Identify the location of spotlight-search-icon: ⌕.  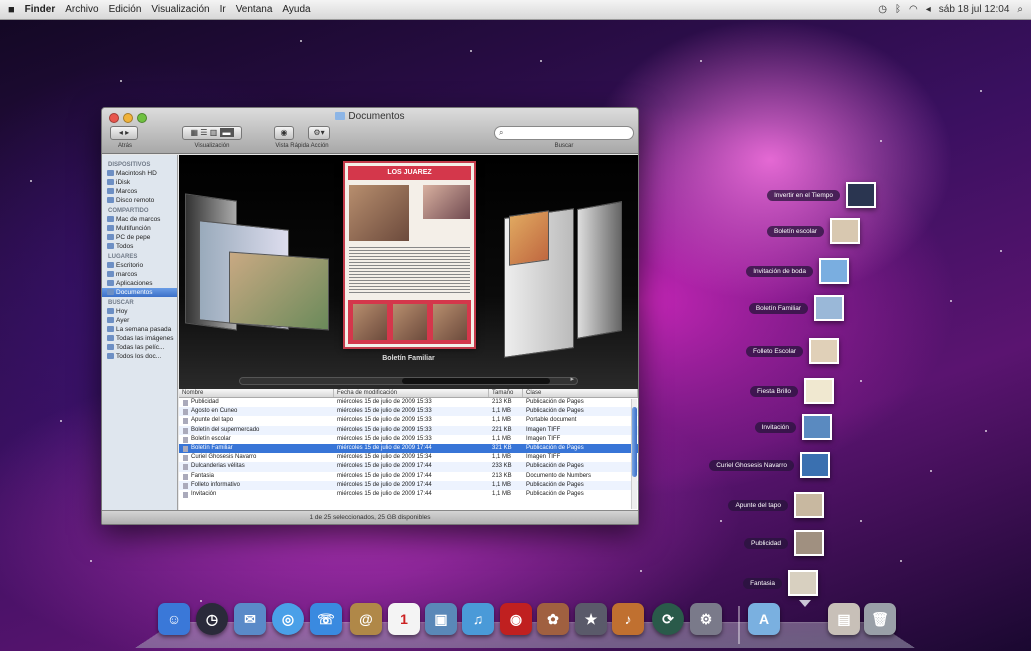
(1020, 9).